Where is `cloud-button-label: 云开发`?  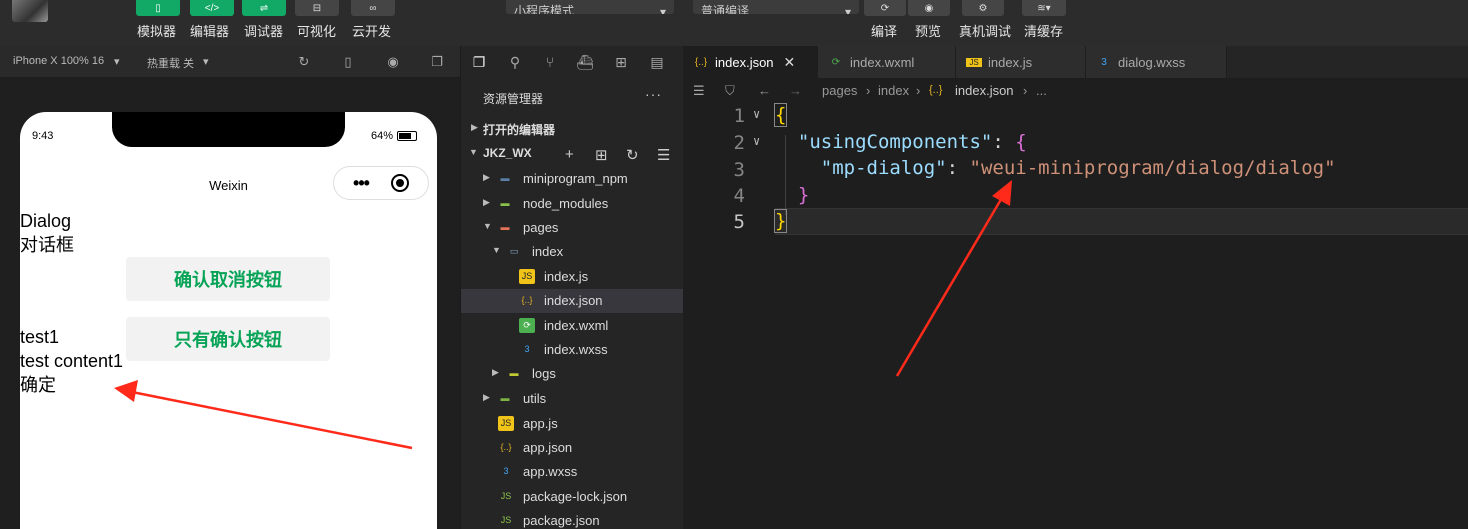
cloud-button-label: 云开发 is located at coordinates (371, 30).